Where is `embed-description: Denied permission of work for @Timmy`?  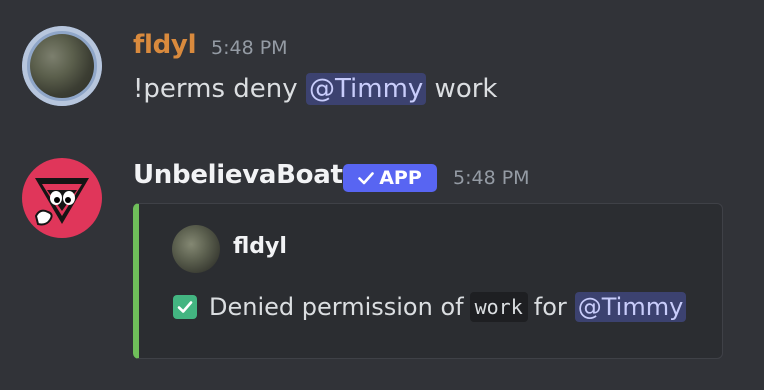
embed-description: Denied permission of work for @Timmy is located at coordinates (430, 307).